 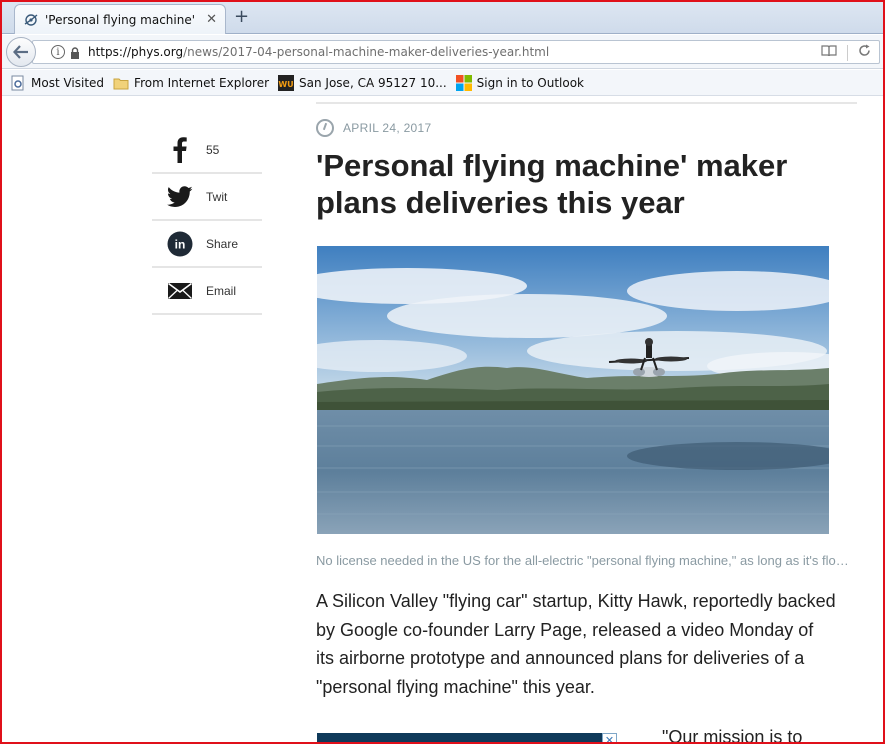 I want to click on site-info-icon: i, so click(x=58, y=52).